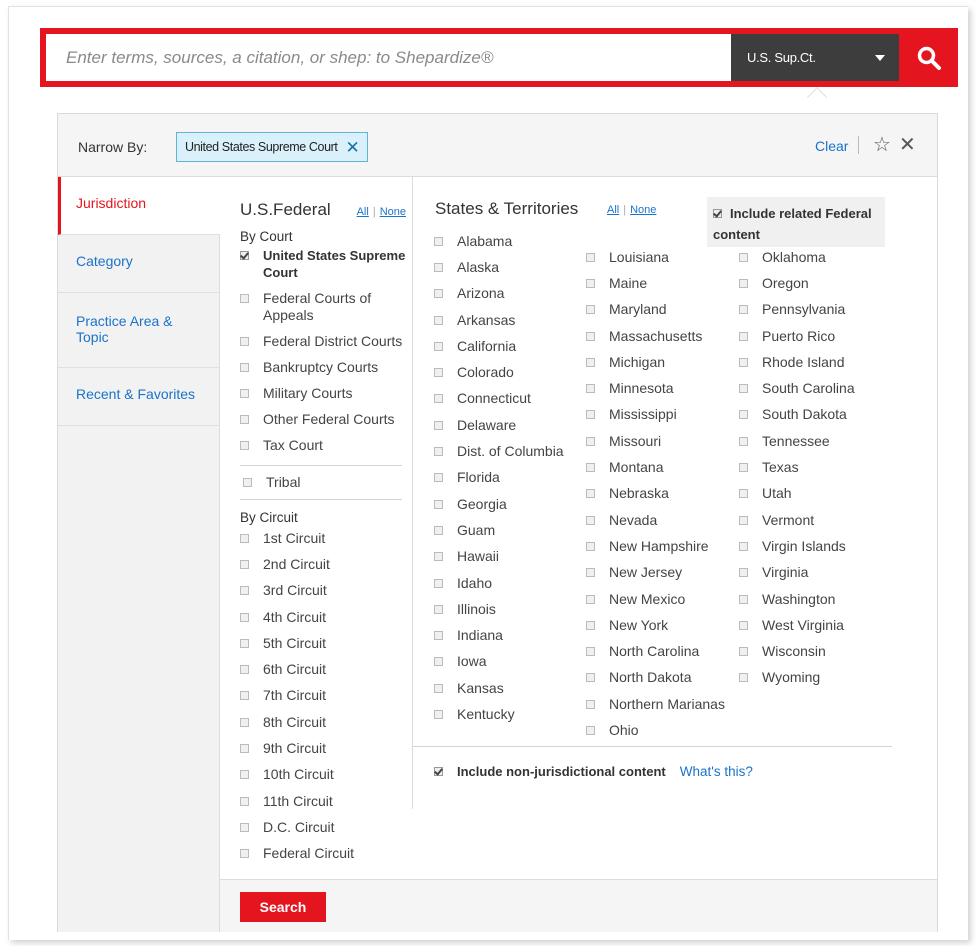  Describe the element at coordinates (797, 599) in the screenshot. I see `list-item: Washington` at that location.